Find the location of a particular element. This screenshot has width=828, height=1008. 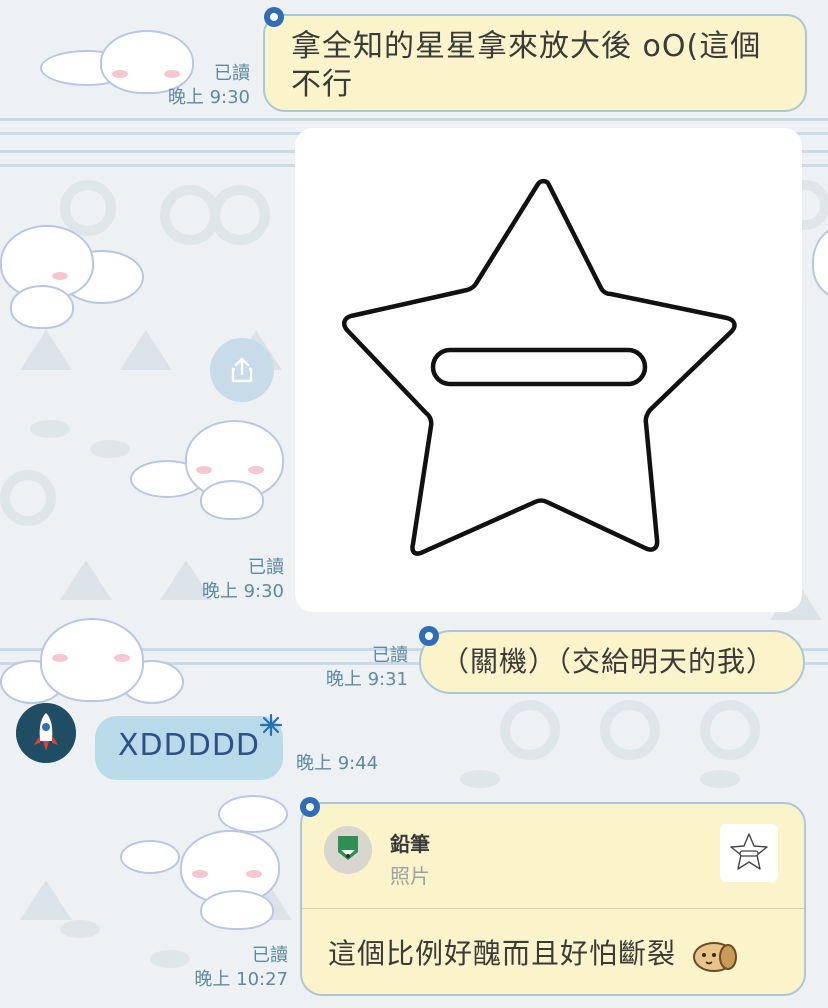

share-icon is located at coordinates (242, 370).